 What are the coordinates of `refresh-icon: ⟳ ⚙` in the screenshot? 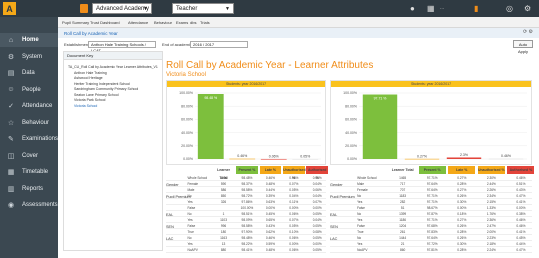 It's located at (528, 32).